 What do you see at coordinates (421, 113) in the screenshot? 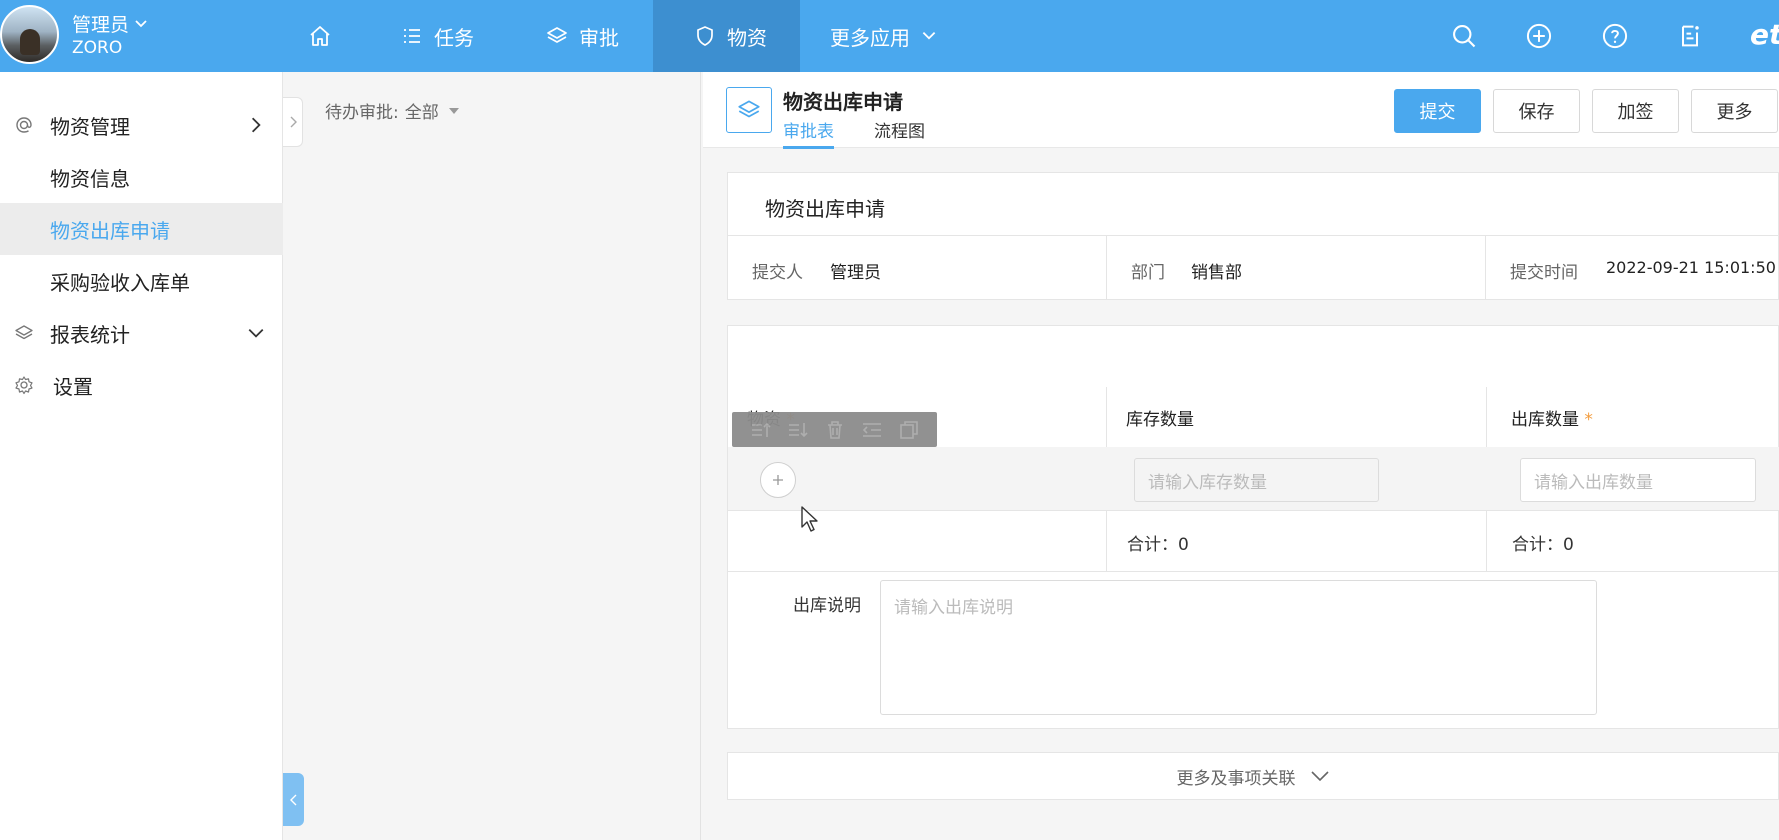
I see `pending-filter-value: 全部` at bounding box center [421, 113].